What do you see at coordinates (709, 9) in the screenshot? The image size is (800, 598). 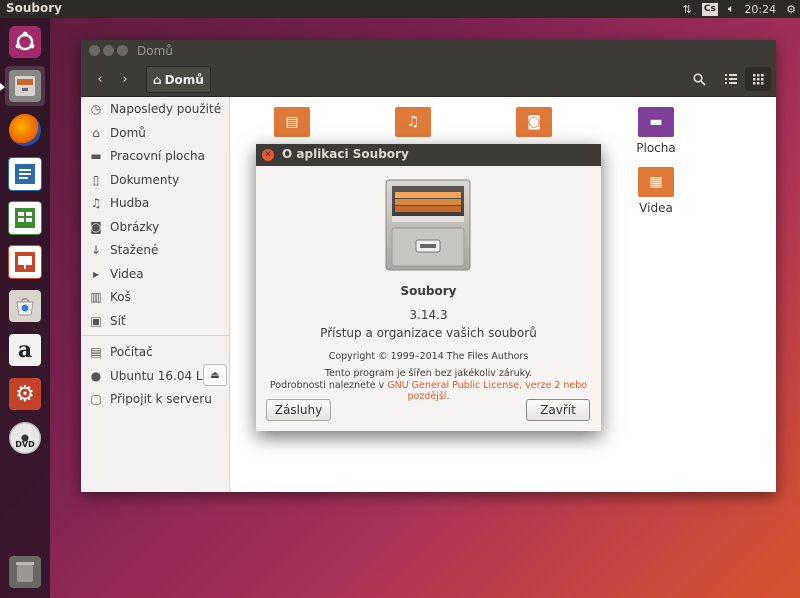 I see `keyboard-layout-indicator: Cs` at bounding box center [709, 9].